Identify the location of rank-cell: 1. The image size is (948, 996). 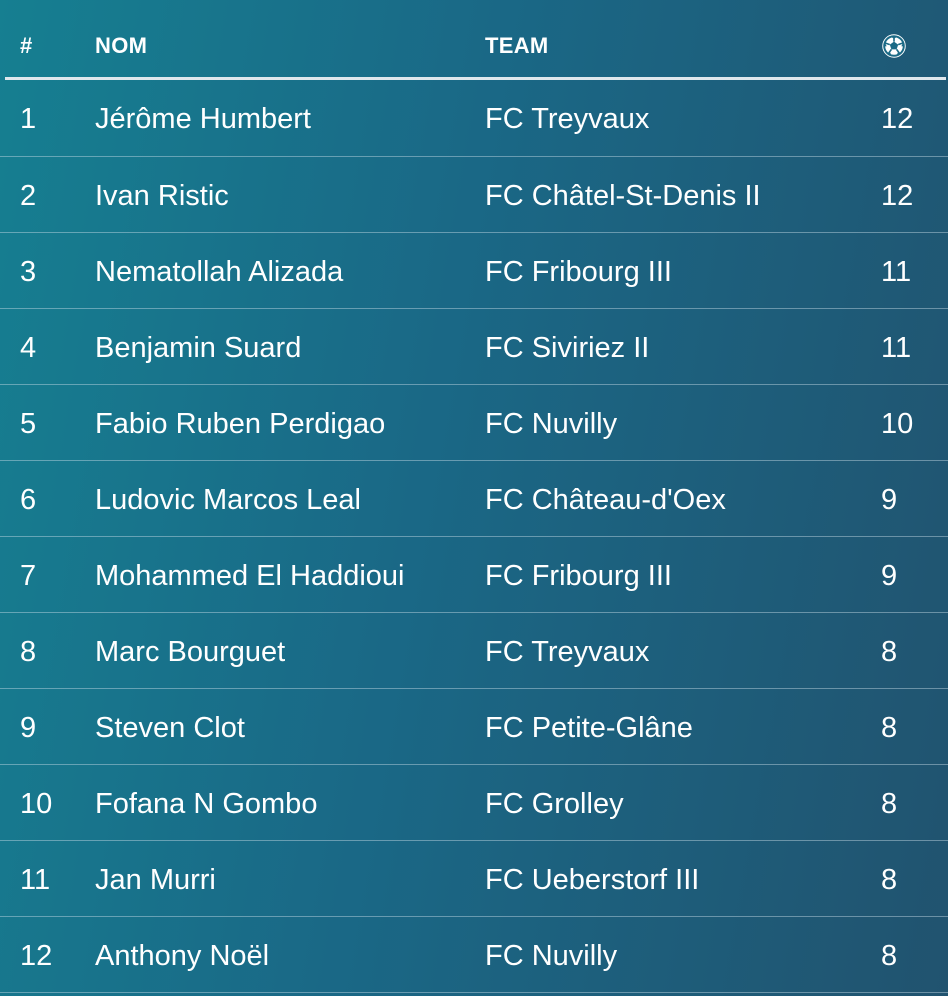
(28, 119).